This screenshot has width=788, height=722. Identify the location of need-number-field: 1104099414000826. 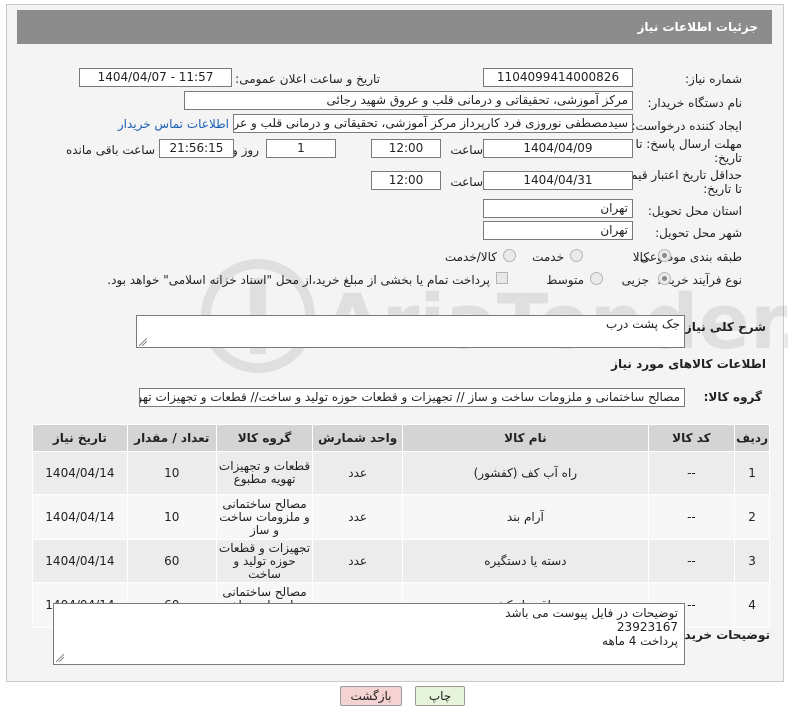
(558, 77).